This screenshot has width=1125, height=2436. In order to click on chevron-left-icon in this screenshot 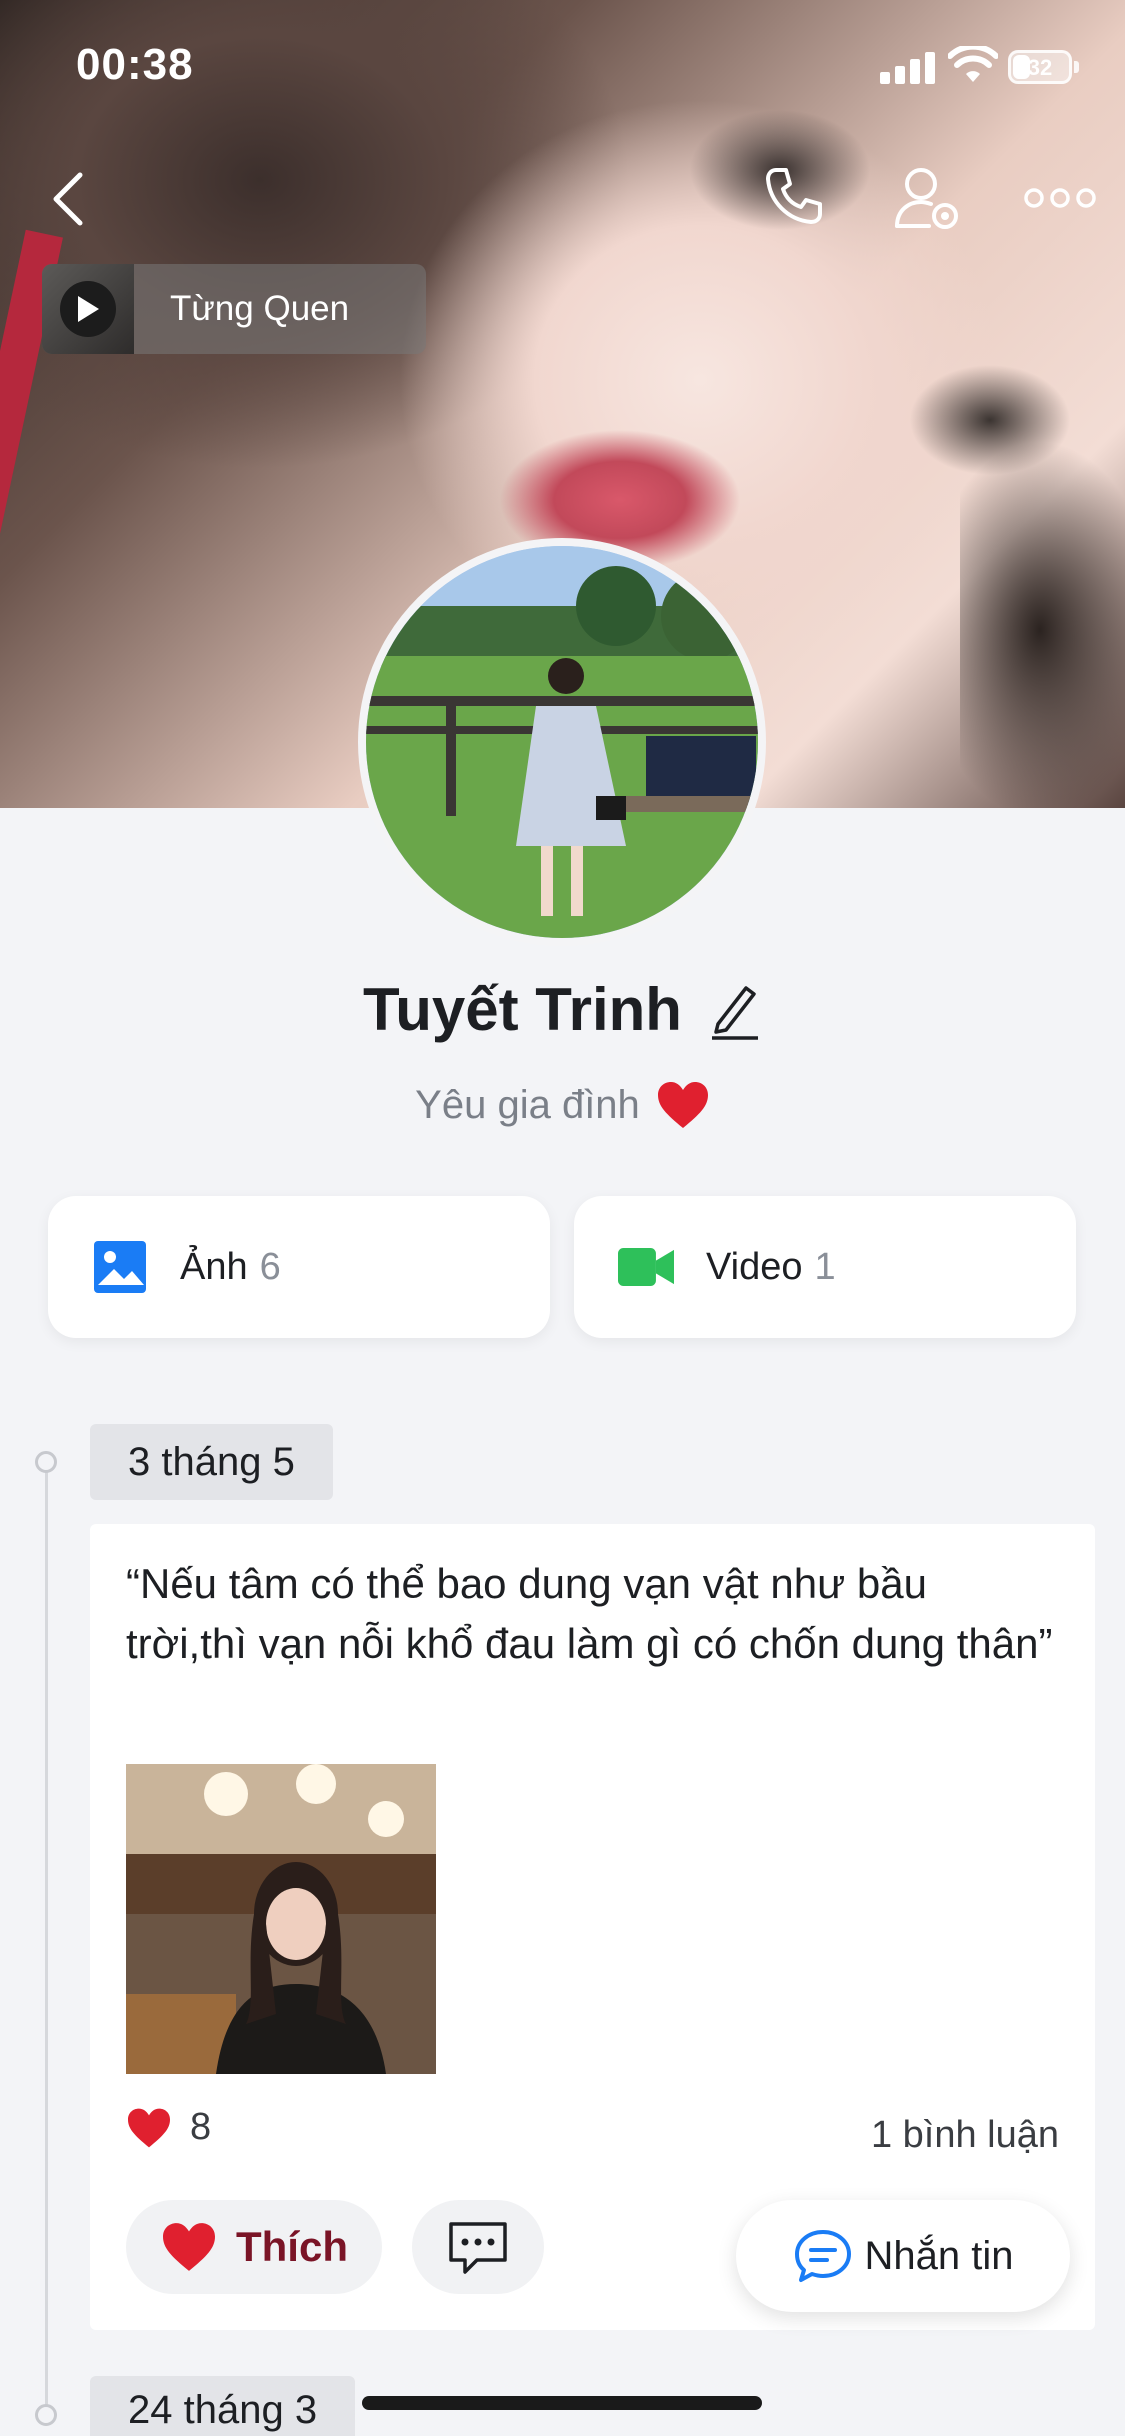, I will do `click(68, 199)`.